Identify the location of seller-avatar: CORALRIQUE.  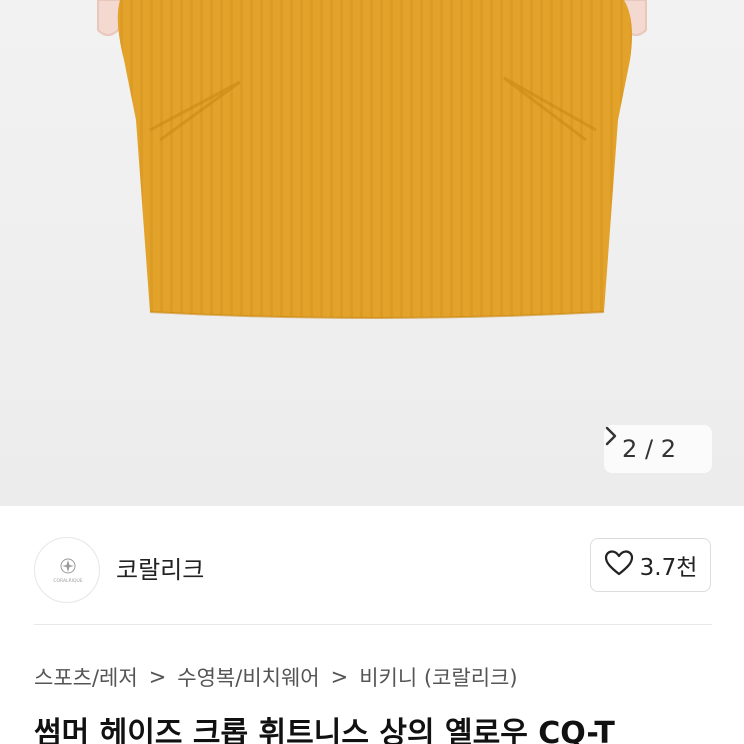
(67, 570).